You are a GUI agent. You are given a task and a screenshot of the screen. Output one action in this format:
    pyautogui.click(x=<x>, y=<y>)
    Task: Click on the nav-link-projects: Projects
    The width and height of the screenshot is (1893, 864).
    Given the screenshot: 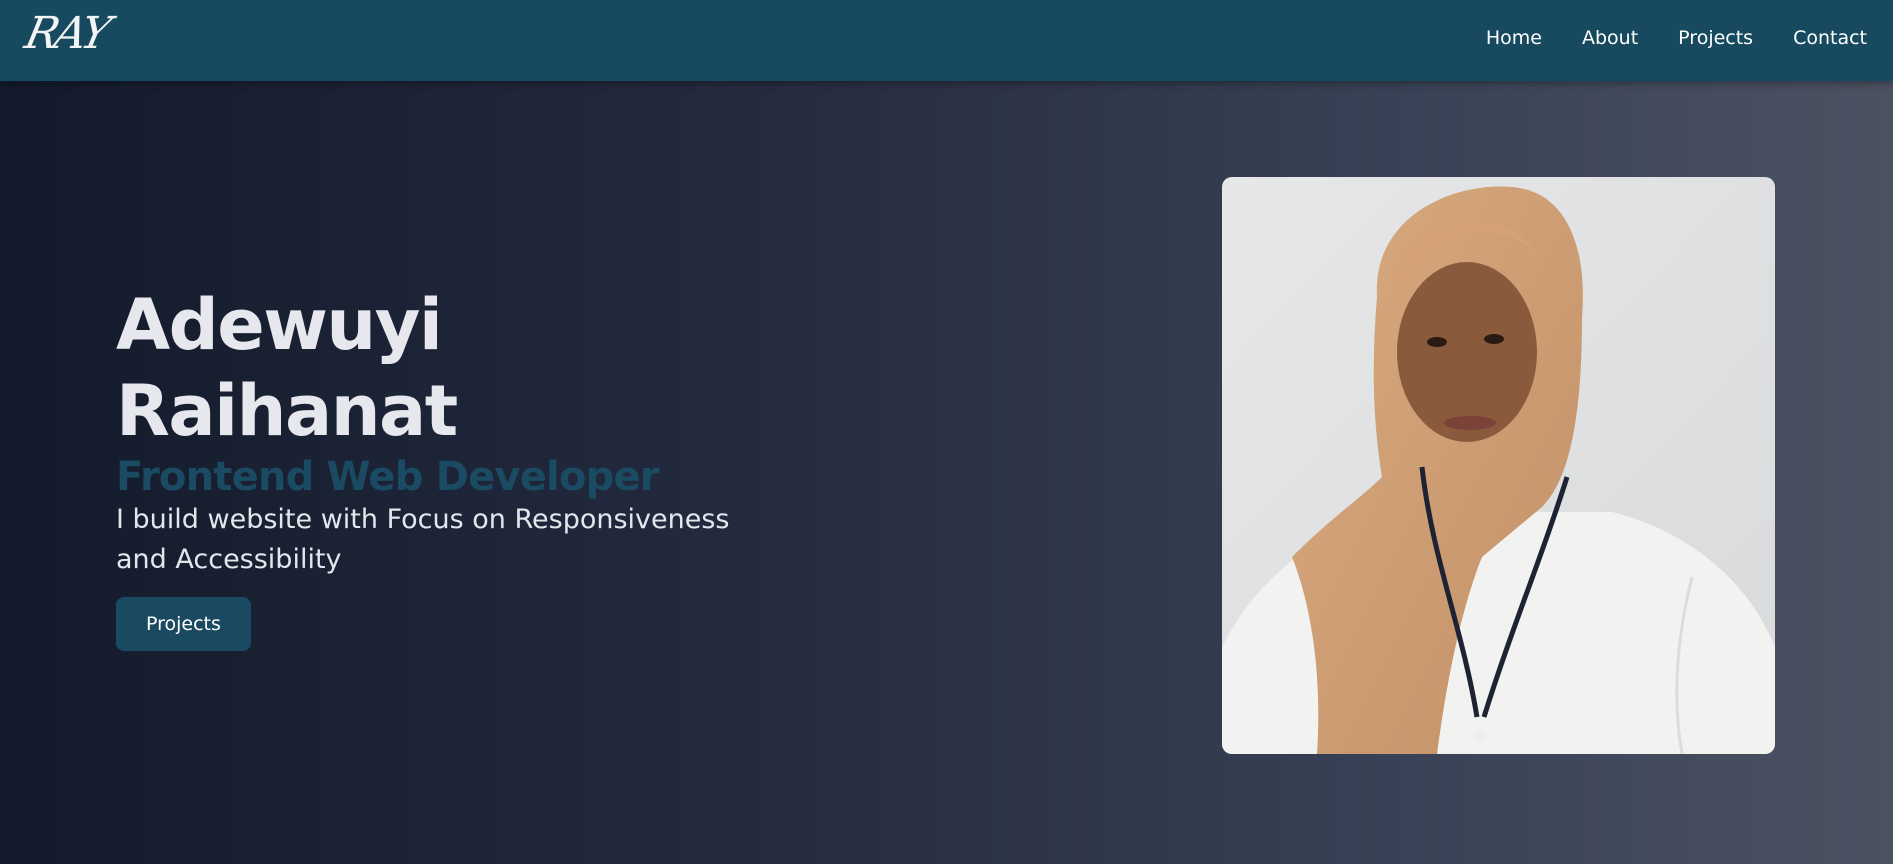 What is the action you would take?
    pyautogui.click(x=1715, y=38)
    